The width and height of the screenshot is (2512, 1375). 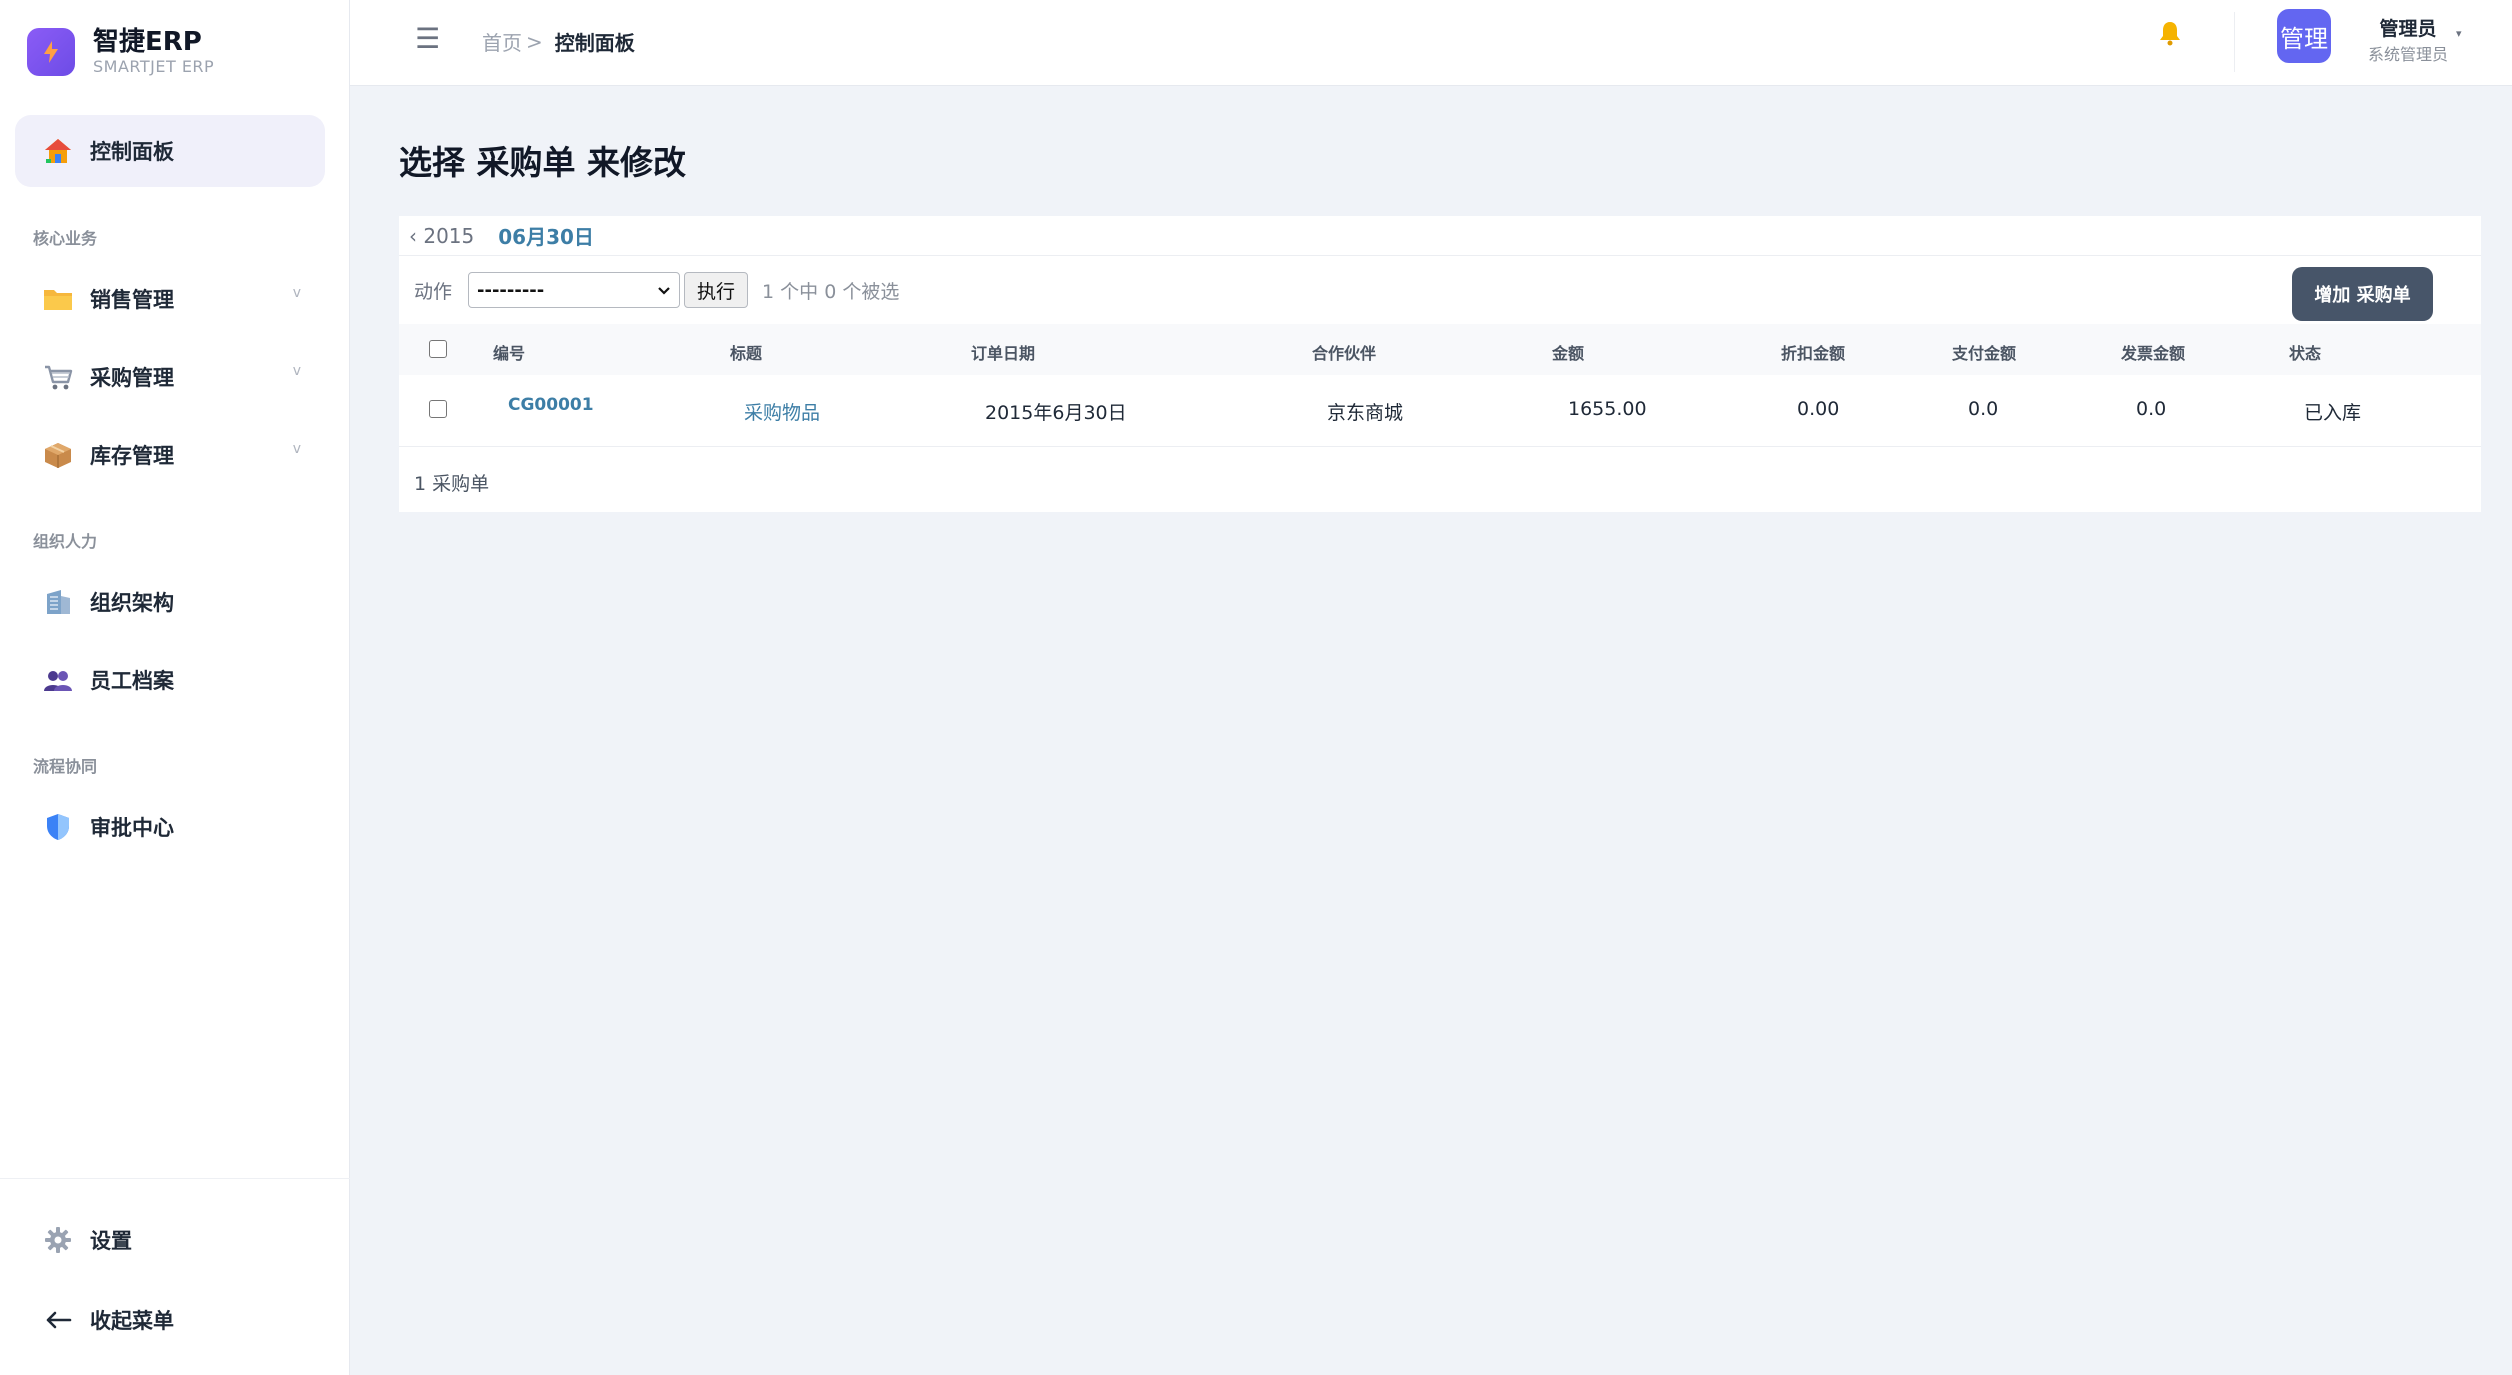 I want to click on sidebar-item-org: 组织架构, so click(x=170, y=602).